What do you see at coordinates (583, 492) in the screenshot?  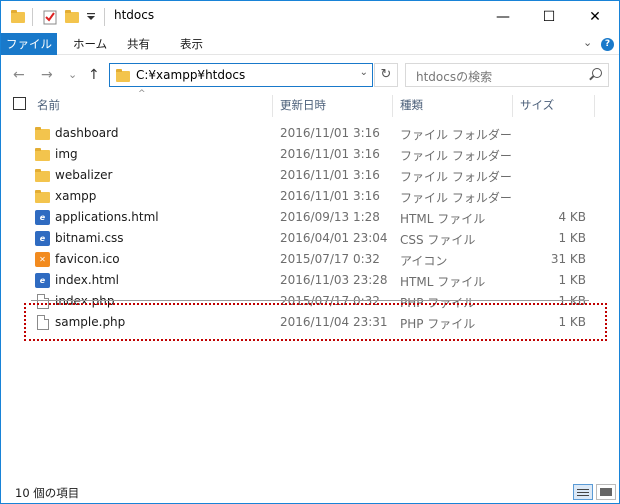 I see `details-view-button` at bounding box center [583, 492].